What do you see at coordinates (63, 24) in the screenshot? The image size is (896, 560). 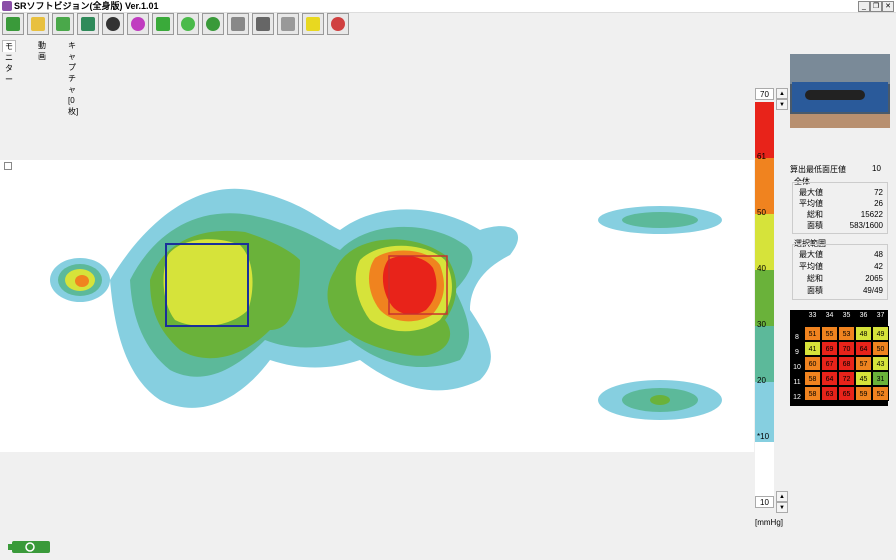 I see `updown-icon` at bounding box center [63, 24].